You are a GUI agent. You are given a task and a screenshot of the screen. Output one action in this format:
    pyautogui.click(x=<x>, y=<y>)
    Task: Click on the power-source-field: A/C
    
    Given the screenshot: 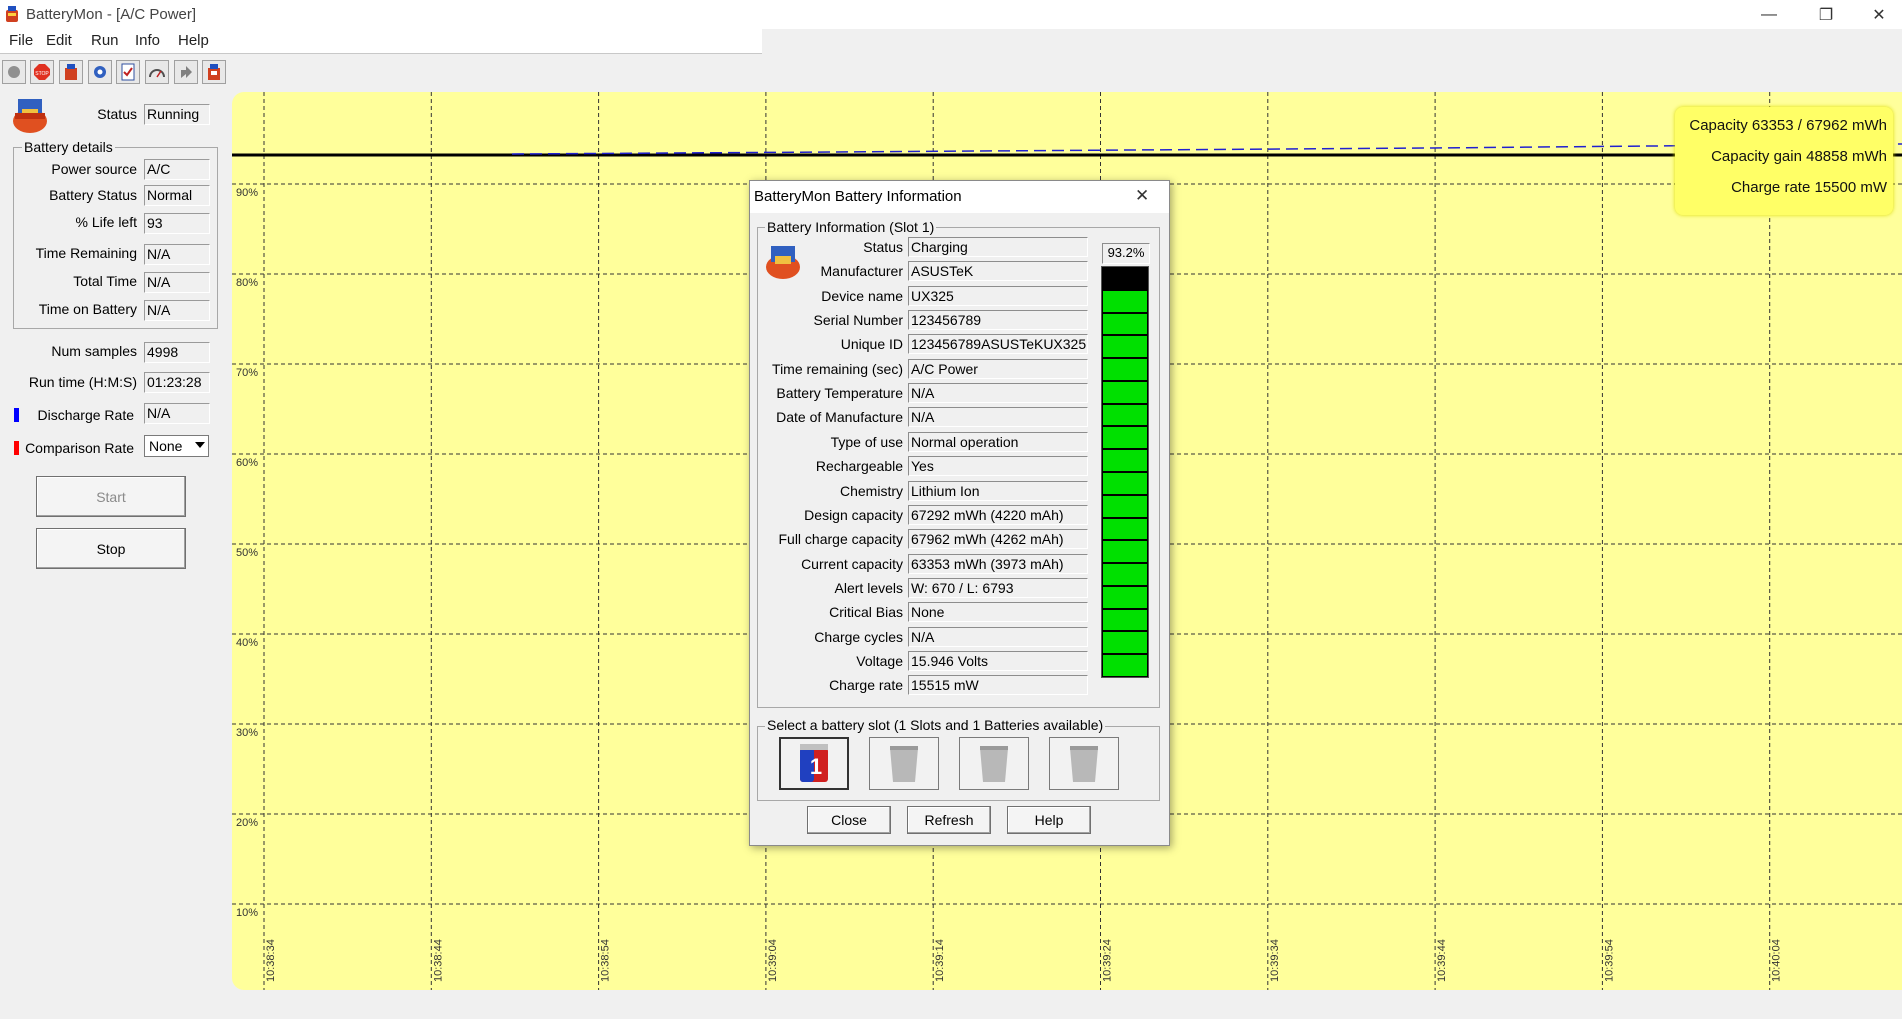 What is the action you would take?
    pyautogui.click(x=177, y=169)
    